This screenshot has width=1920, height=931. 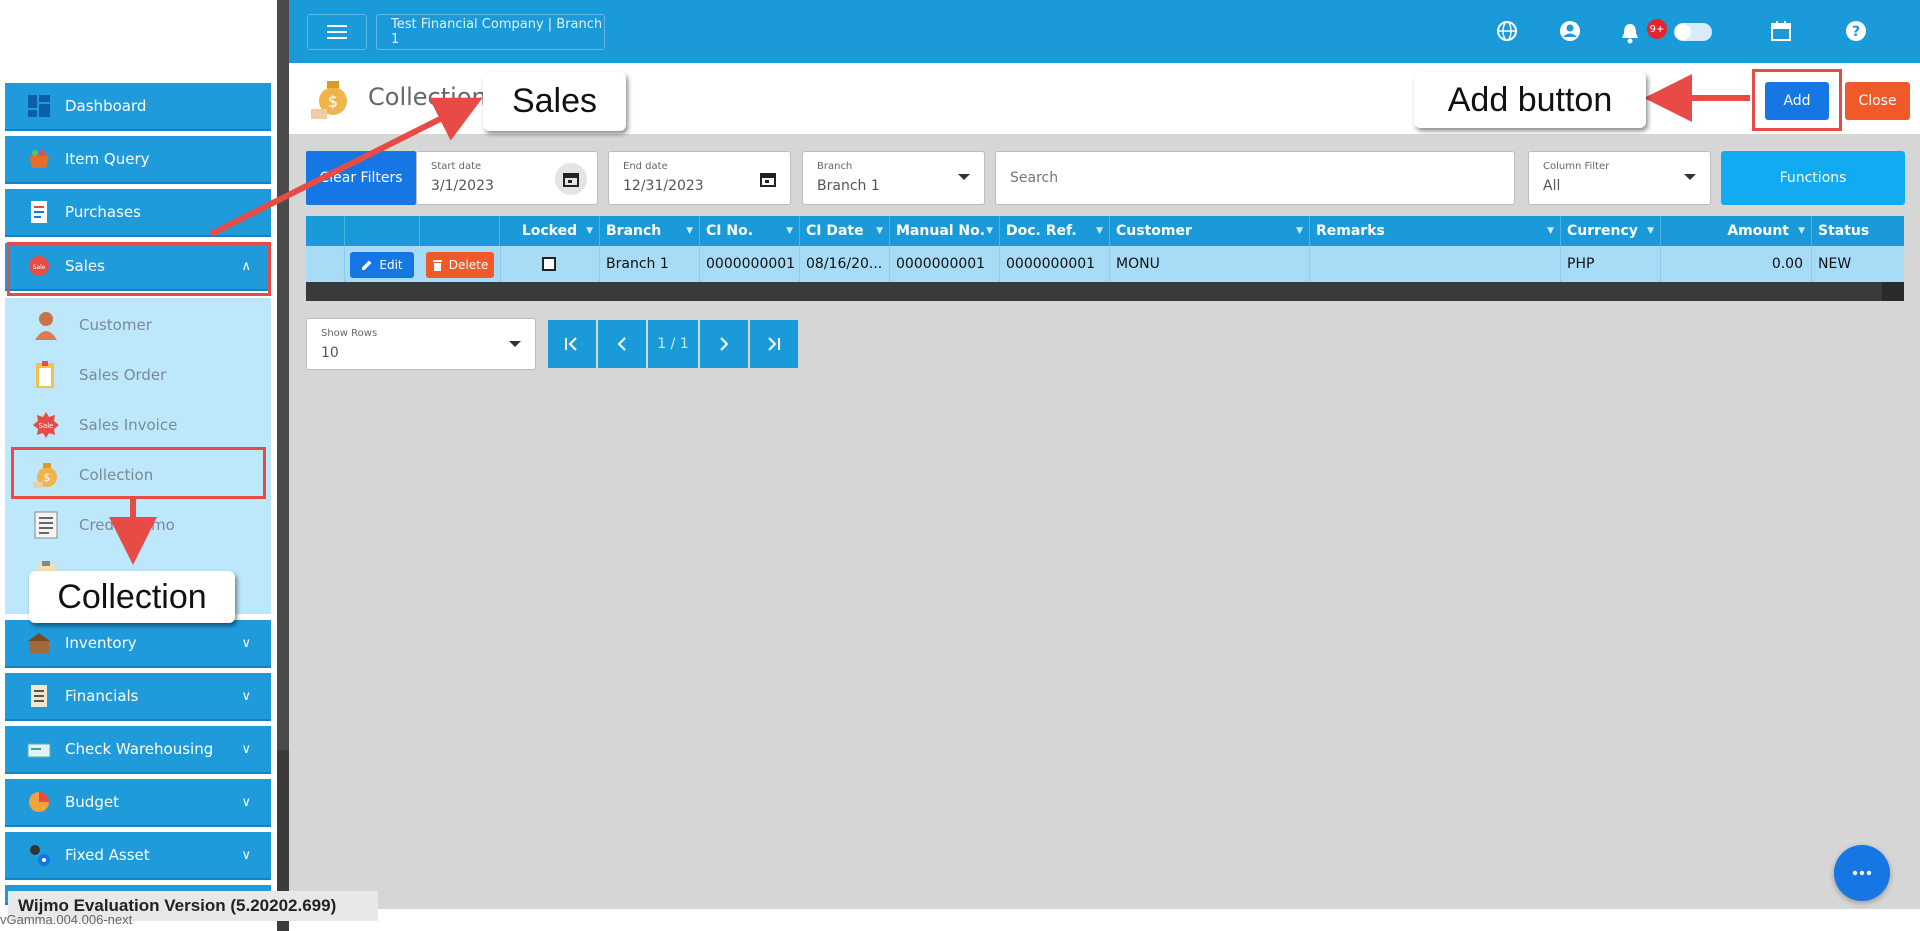 What do you see at coordinates (1813, 178) in the screenshot?
I see `functions-button: Functions` at bounding box center [1813, 178].